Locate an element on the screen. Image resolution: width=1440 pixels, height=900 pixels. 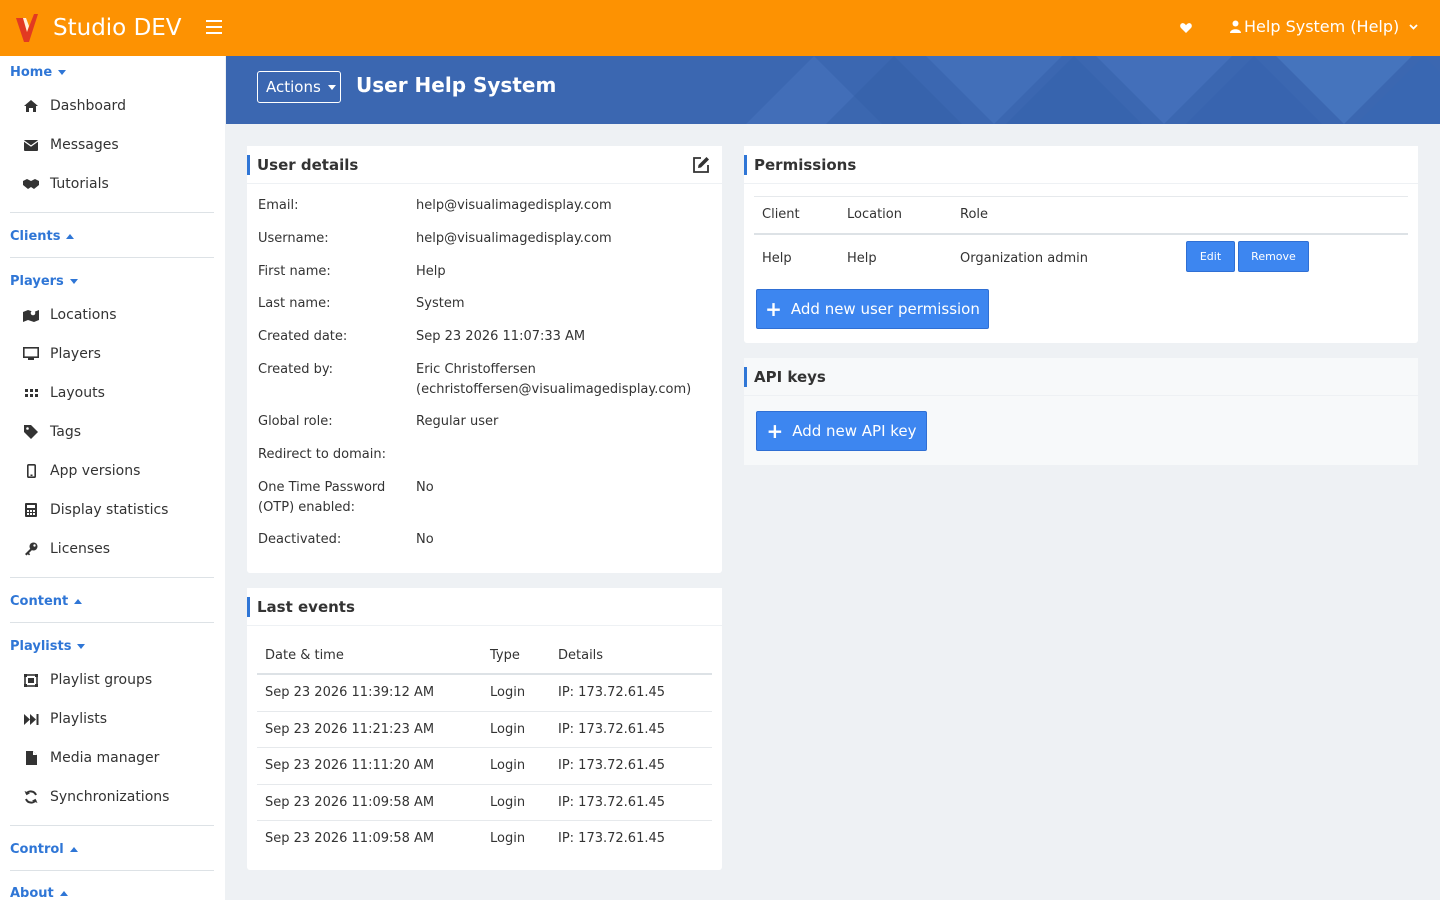
detail-label: First name: is located at coordinates (294, 271).